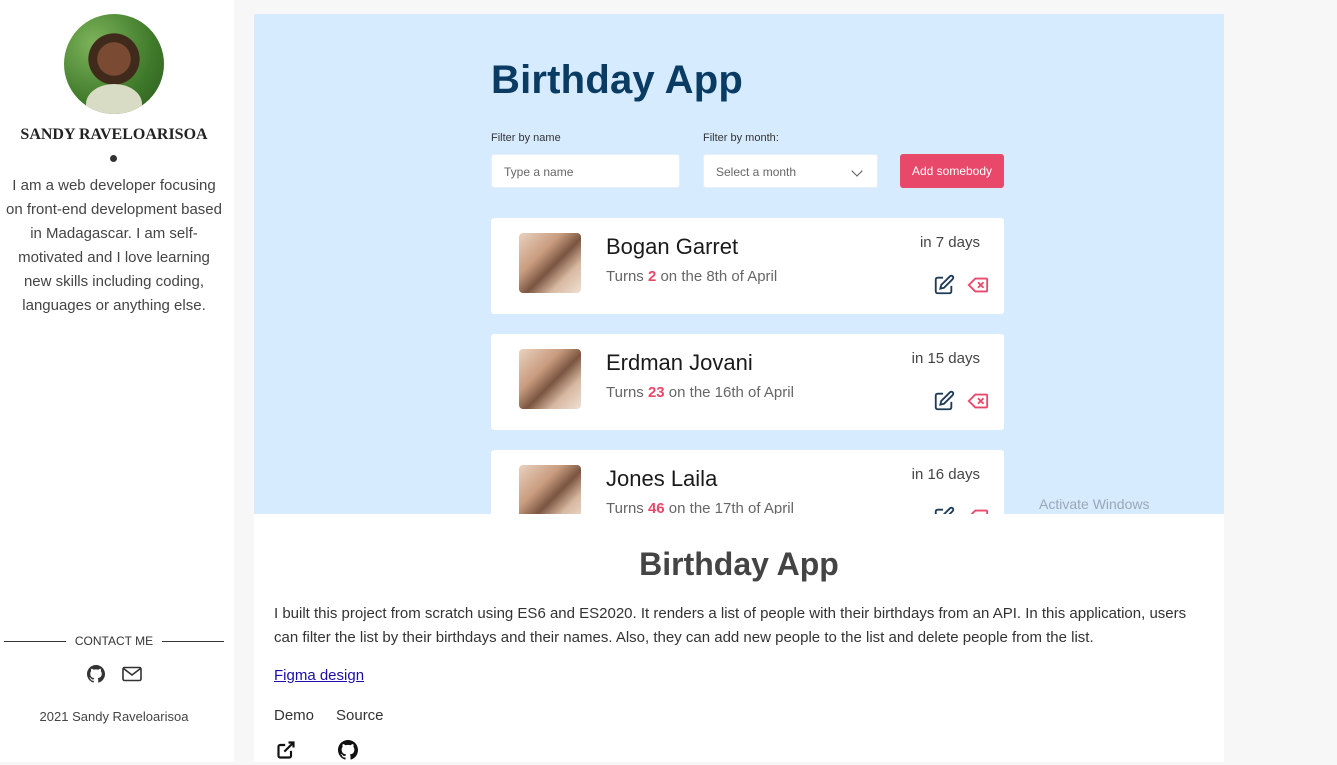 Image resolution: width=1337 pixels, height=765 pixels. Describe the element at coordinates (672, 246) in the screenshot. I see `person-name: Bogan Garret` at that location.